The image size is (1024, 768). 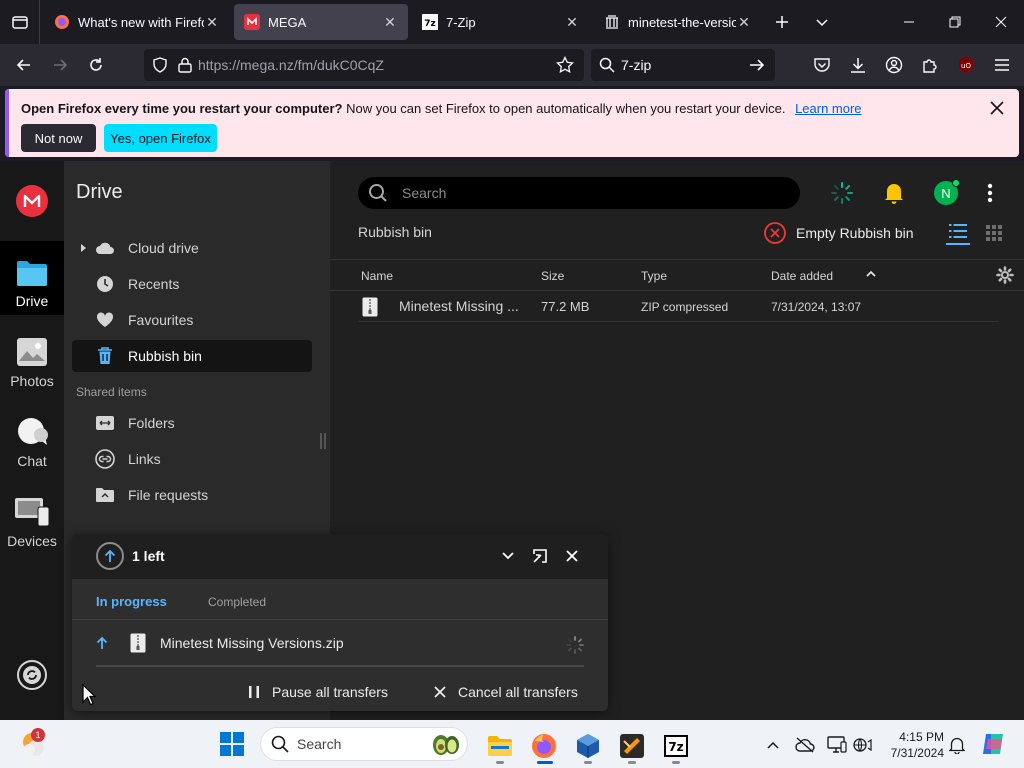 I want to click on downloads-button, so click(x=858, y=65).